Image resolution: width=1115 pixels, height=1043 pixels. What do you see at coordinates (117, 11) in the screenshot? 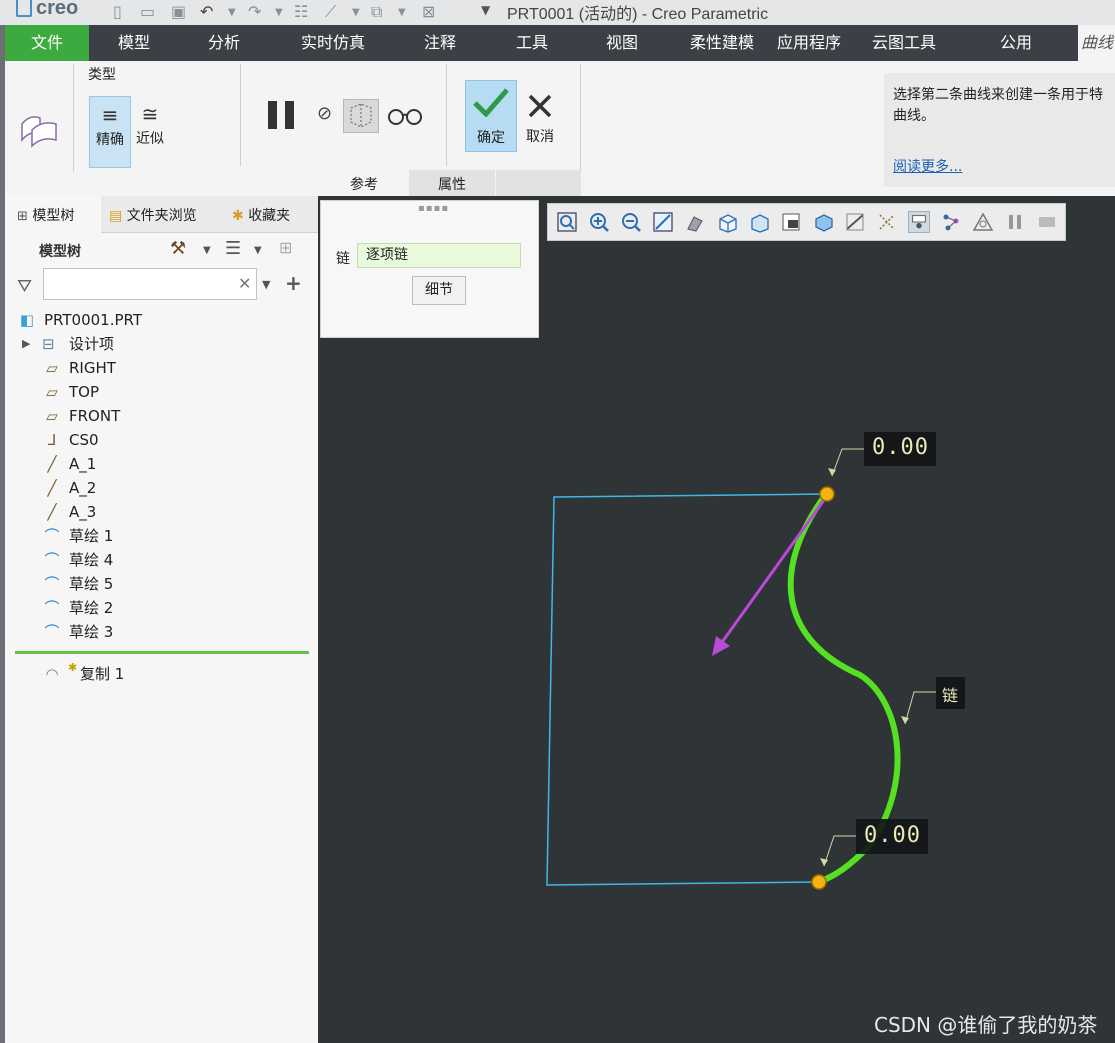
I see `new-file-icon: ▯` at bounding box center [117, 11].